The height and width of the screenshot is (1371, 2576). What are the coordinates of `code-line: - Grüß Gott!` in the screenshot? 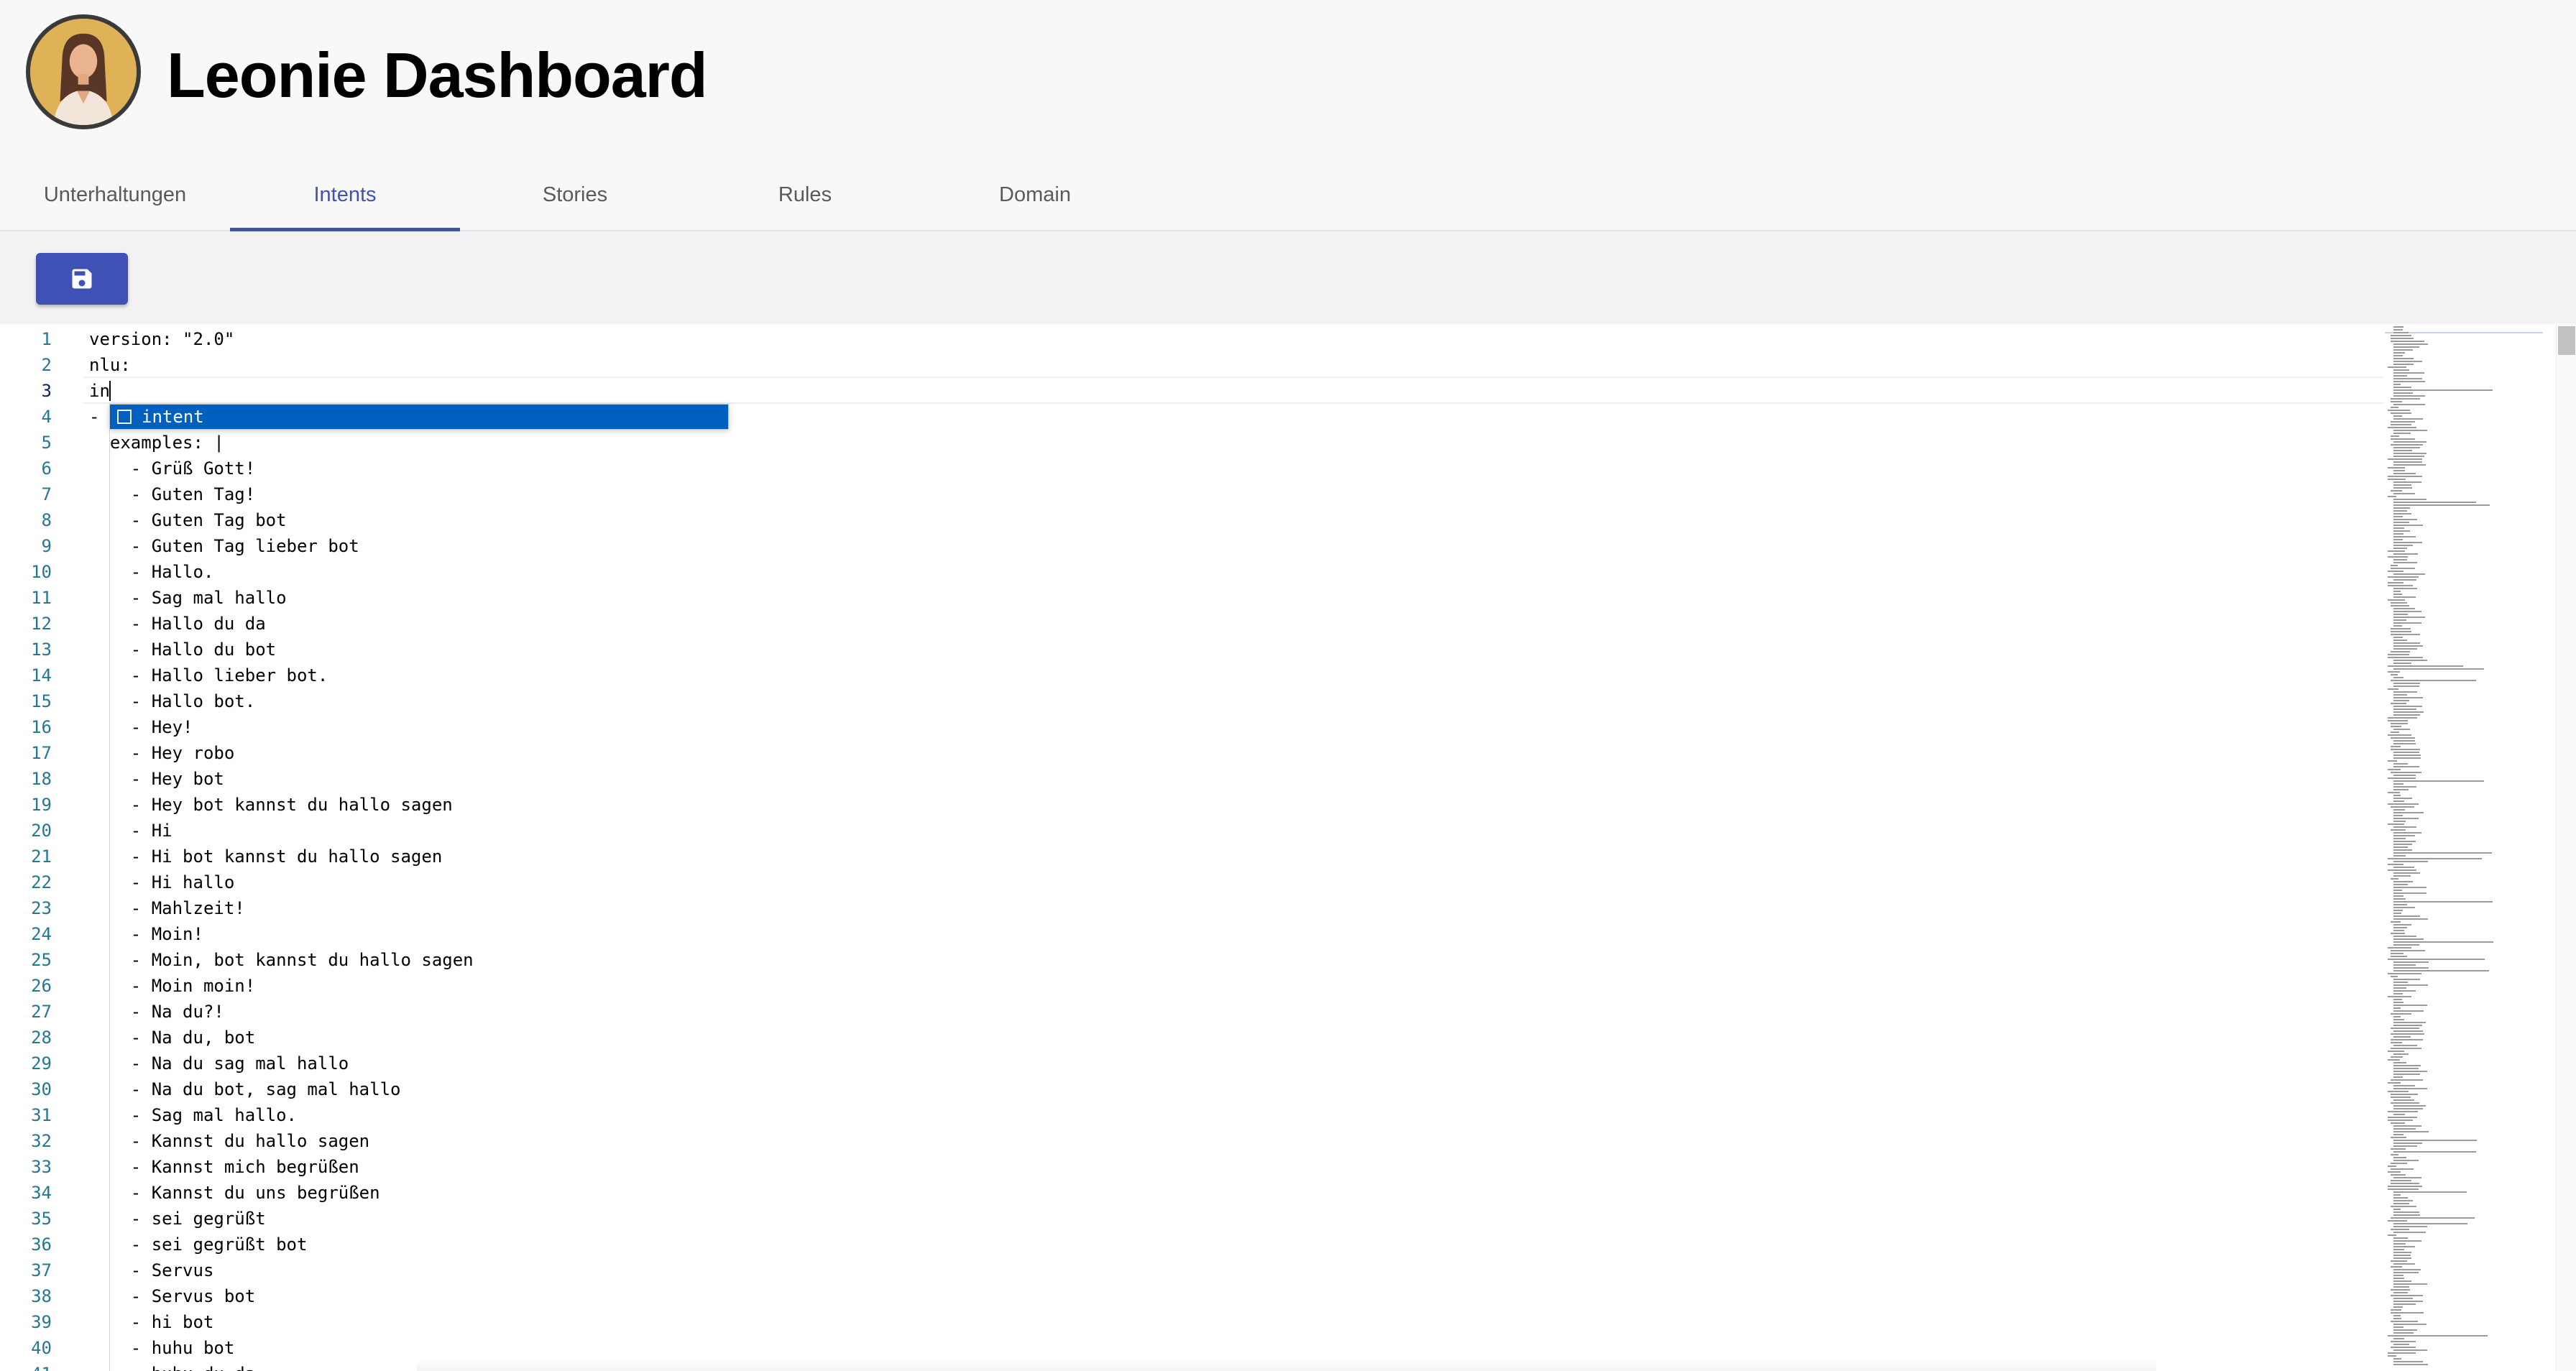 It's located at (172, 468).